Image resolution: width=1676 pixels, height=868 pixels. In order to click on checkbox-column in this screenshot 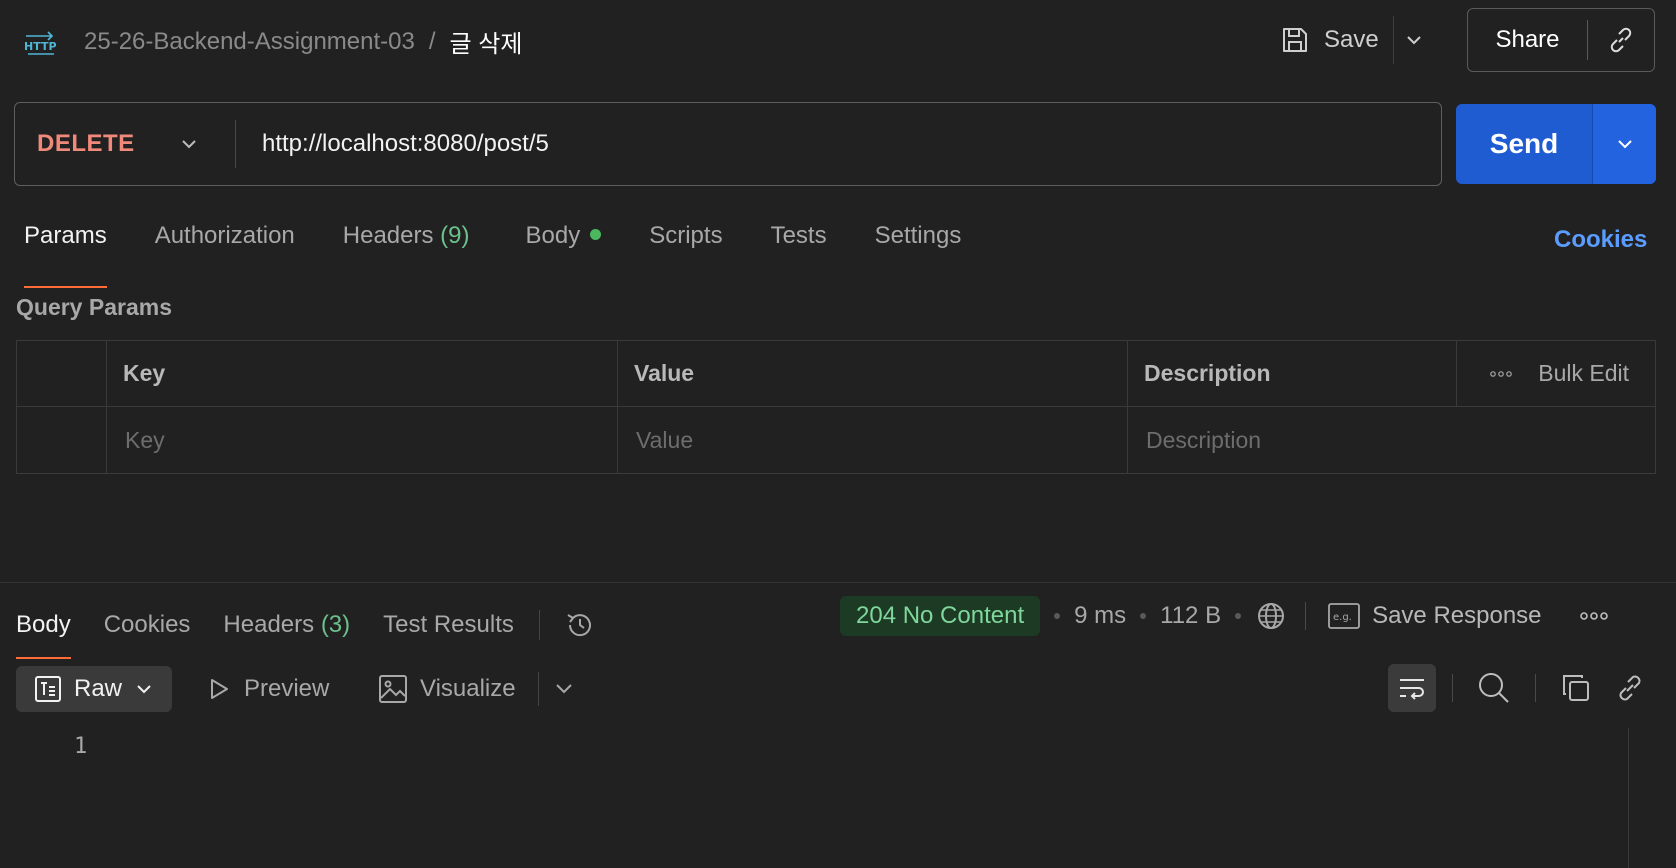, I will do `click(62, 373)`.